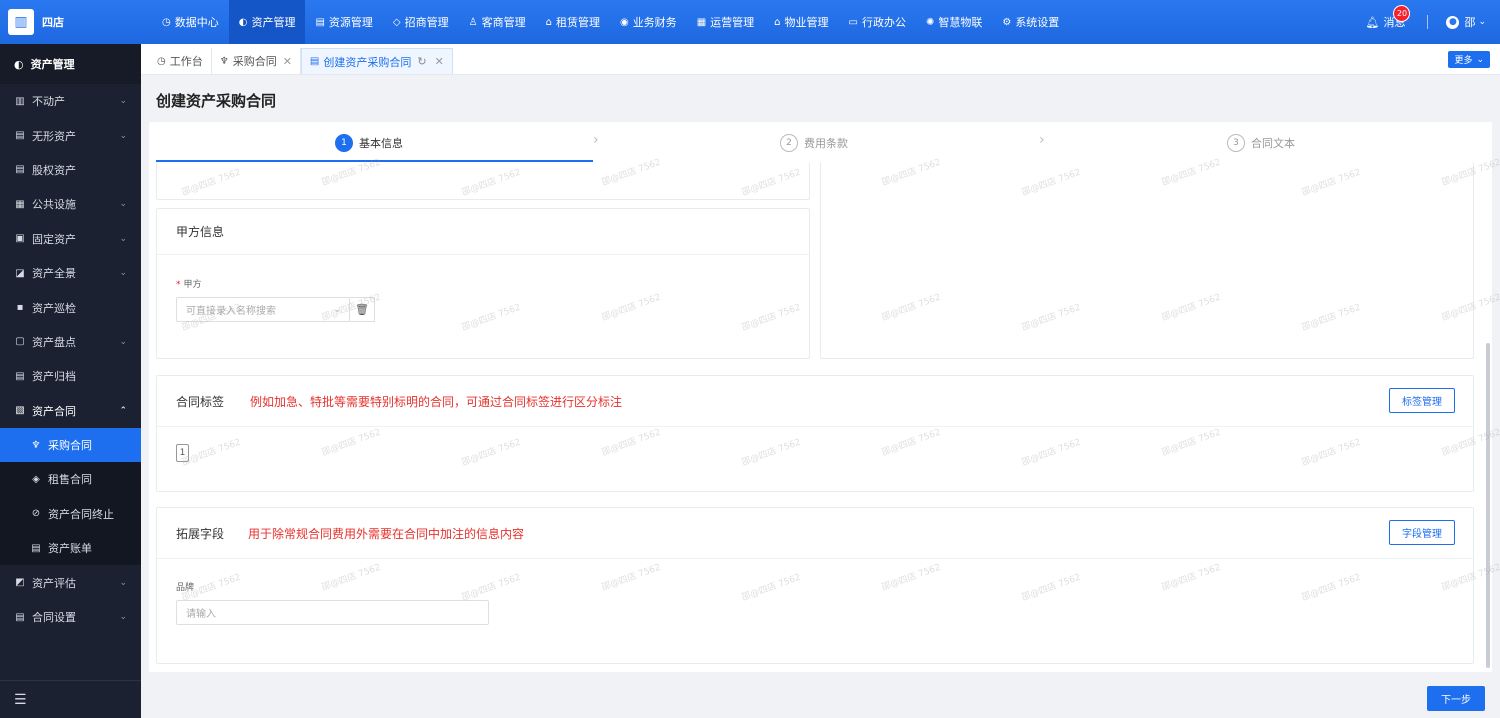 The image size is (1500, 718). I want to click on topnav-label: 资产管理, so click(273, 22).